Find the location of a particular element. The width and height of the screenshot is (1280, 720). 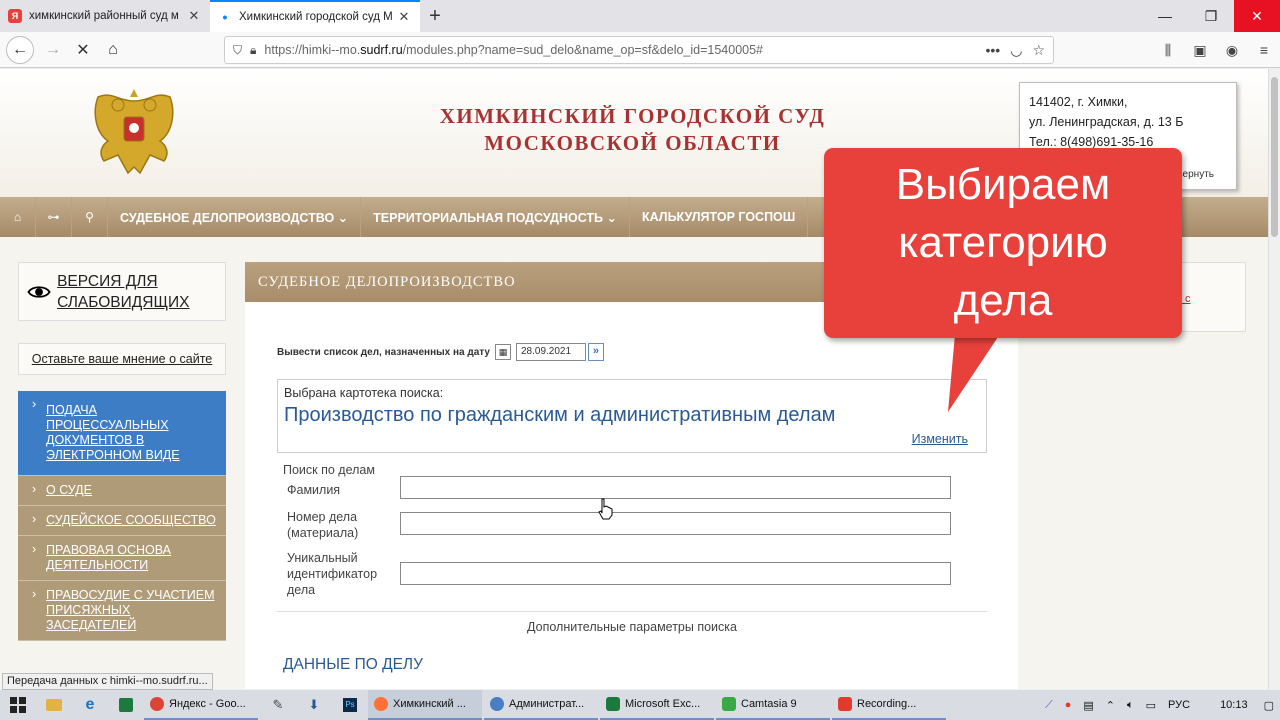

lock-icon: 🔒︎ is located at coordinates (253, 49).